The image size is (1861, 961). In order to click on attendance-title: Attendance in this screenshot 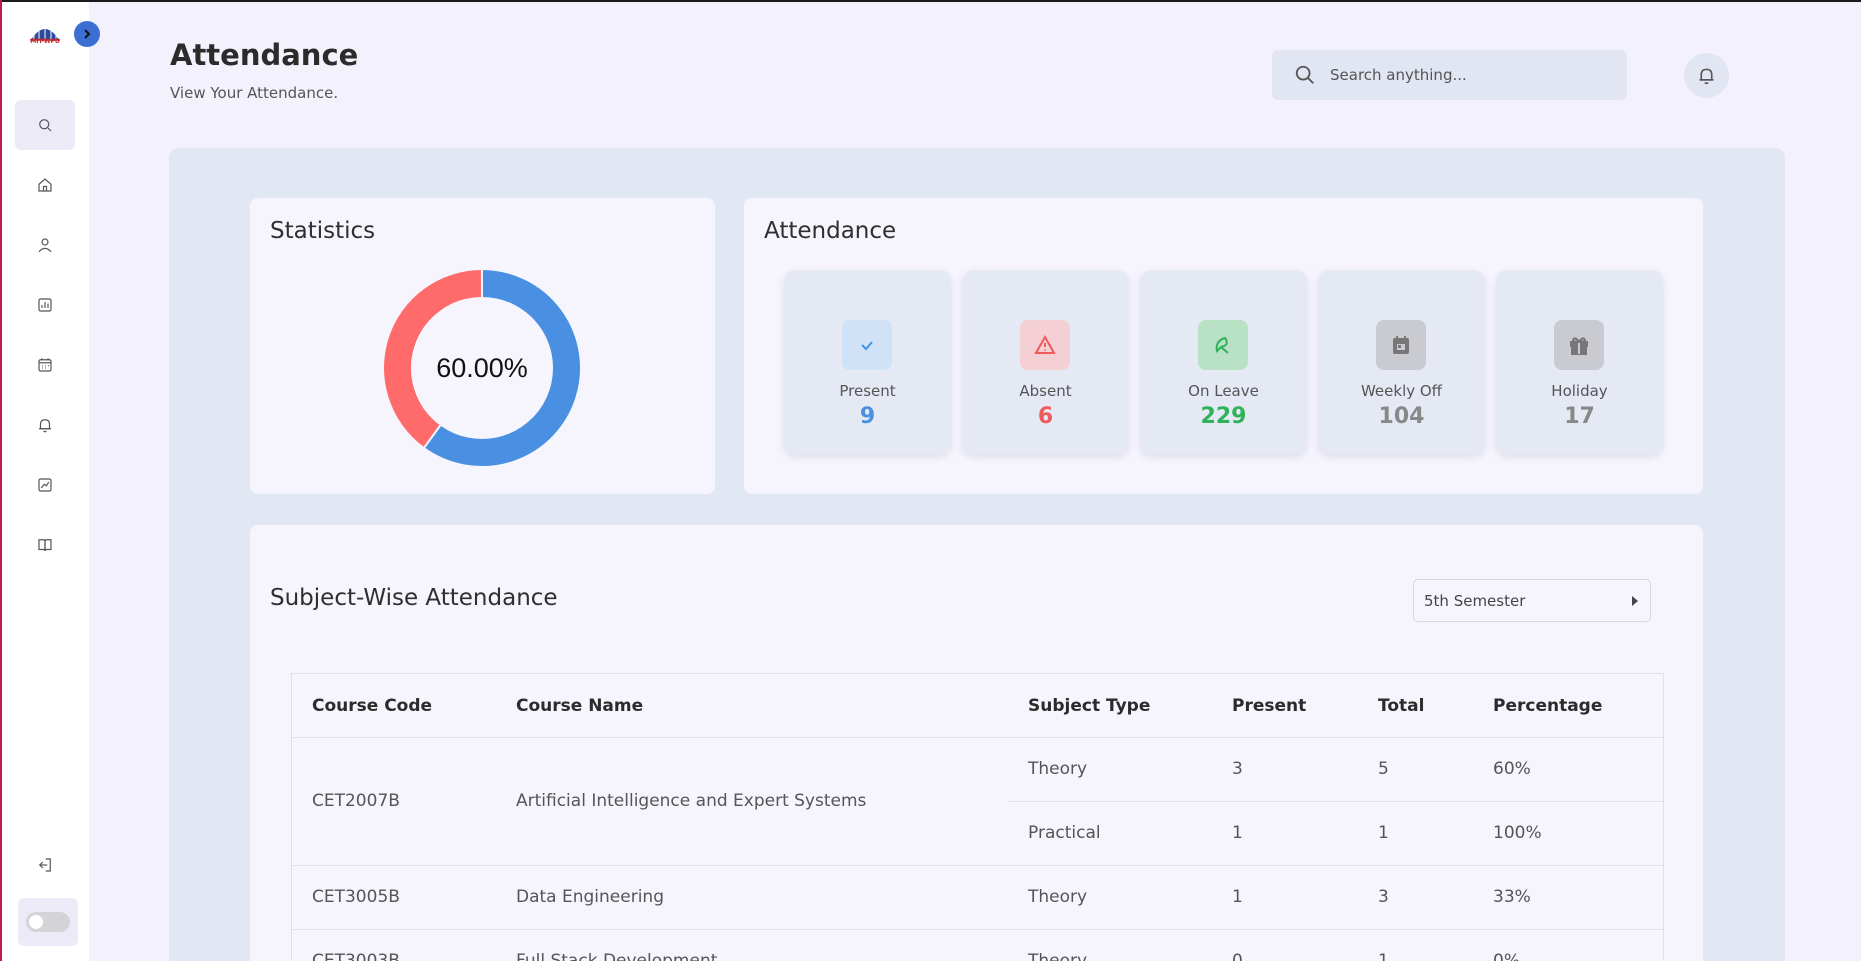, I will do `click(830, 231)`.